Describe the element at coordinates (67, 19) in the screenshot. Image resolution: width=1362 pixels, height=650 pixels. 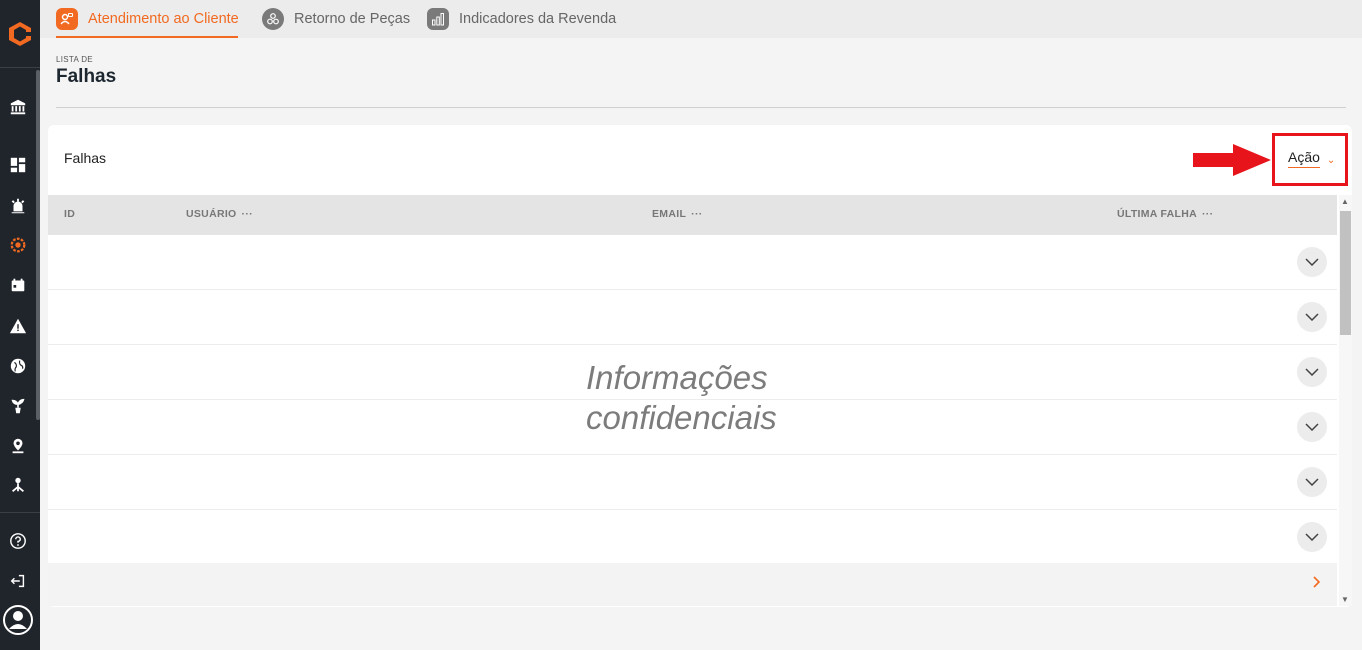
I see `customer-service-icon` at that location.